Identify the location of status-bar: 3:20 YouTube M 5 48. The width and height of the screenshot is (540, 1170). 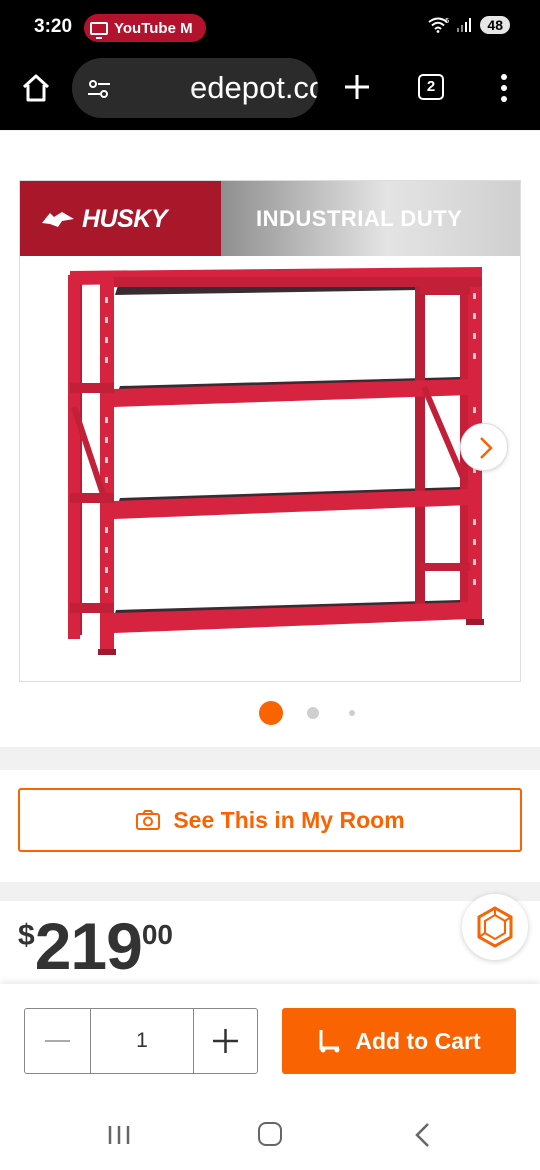
(270, 28).